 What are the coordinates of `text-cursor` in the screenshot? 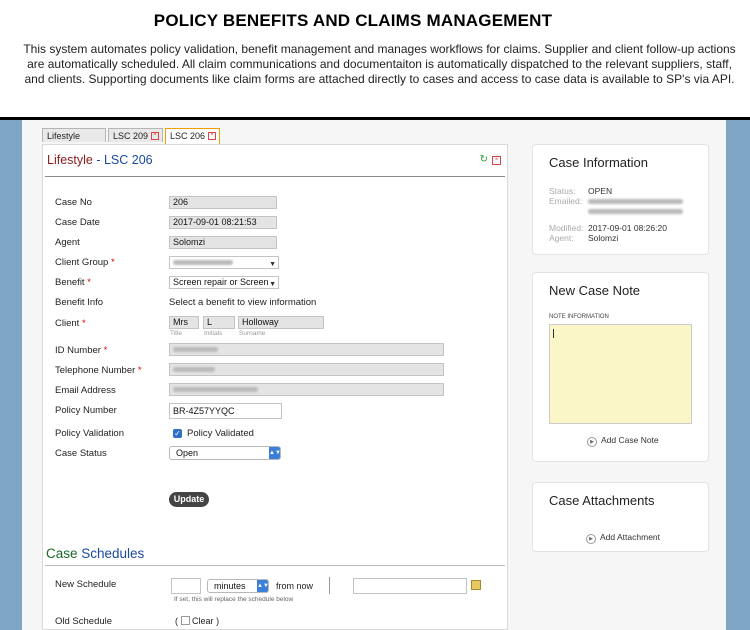 It's located at (553, 333).